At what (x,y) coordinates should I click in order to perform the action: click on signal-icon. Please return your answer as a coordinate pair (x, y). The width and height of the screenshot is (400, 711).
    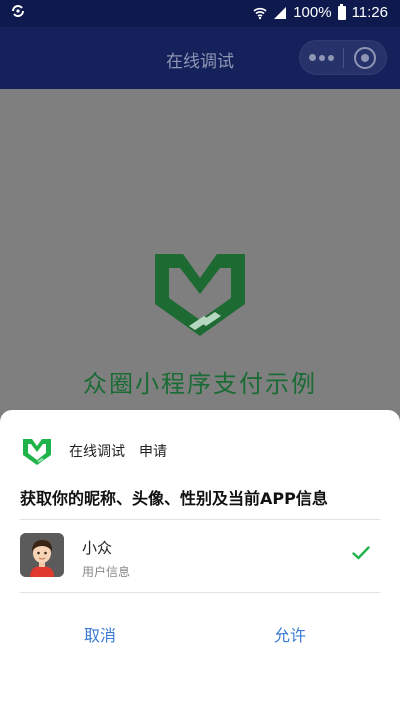
    Looking at the image, I should click on (280, 12).